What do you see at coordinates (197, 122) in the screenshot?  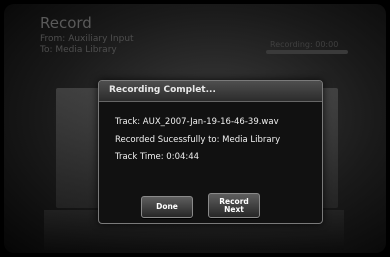 I see `track-name-text: Track: AUX_2007-Jan-19-16-46-39.wav` at bounding box center [197, 122].